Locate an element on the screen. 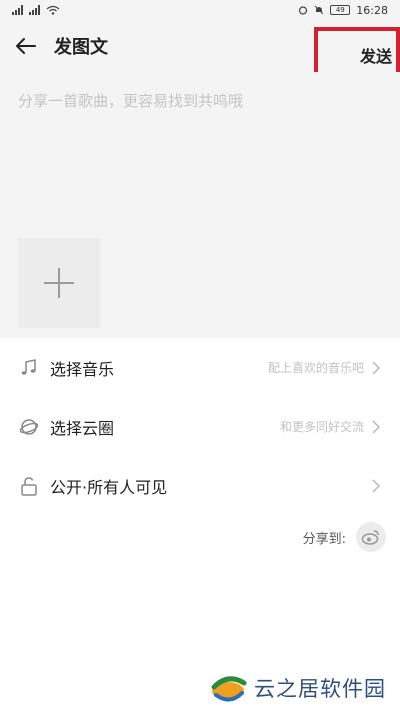 The image size is (400, 713). status-time: 16:28 is located at coordinates (372, 10).